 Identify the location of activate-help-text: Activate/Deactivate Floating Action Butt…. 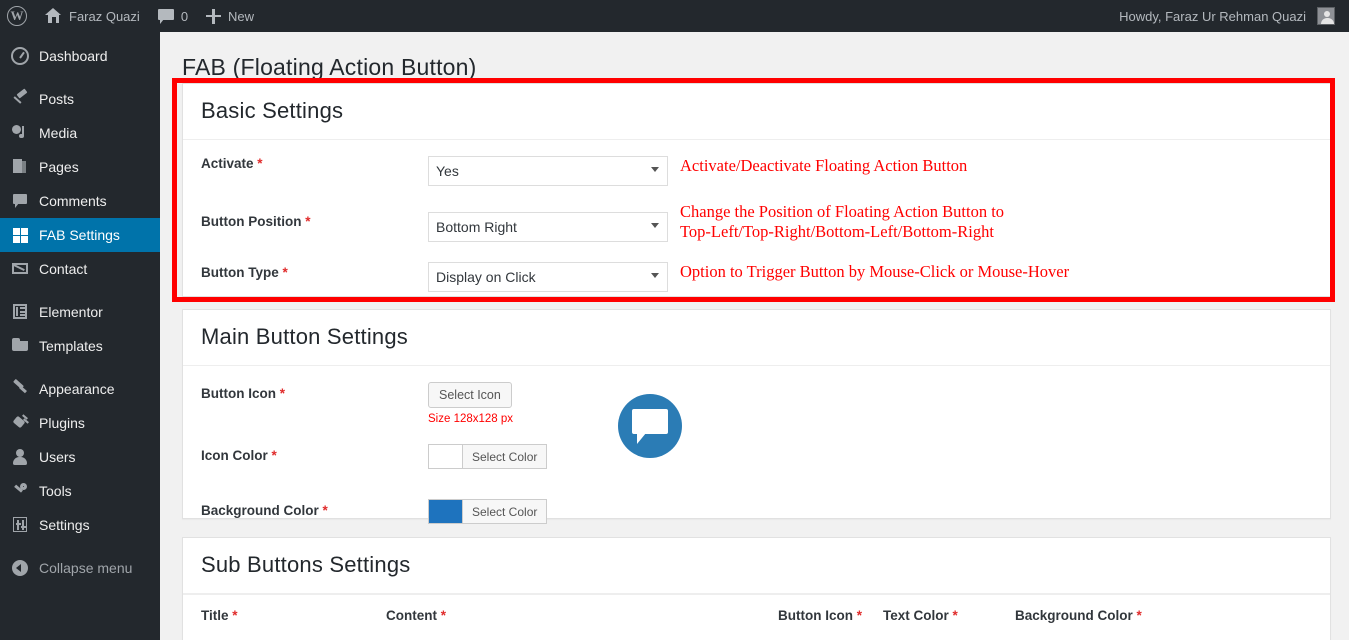
(824, 165).